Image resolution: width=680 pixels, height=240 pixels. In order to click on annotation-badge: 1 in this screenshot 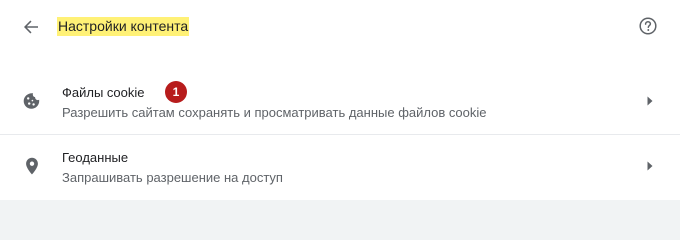, I will do `click(176, 92)`.